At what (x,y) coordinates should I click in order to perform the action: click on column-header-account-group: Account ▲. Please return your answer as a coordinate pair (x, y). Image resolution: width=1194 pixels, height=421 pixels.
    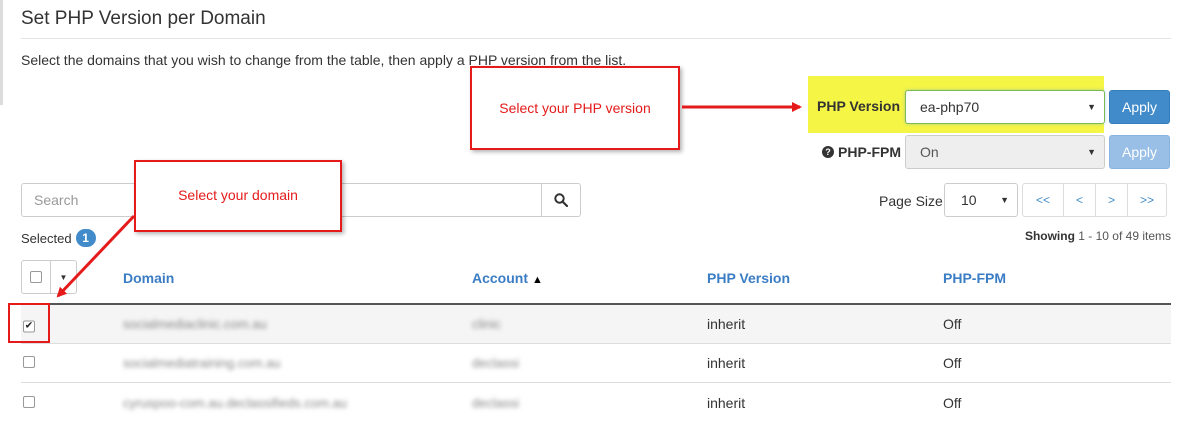
    Looking at the image, I should click on (507, 278).